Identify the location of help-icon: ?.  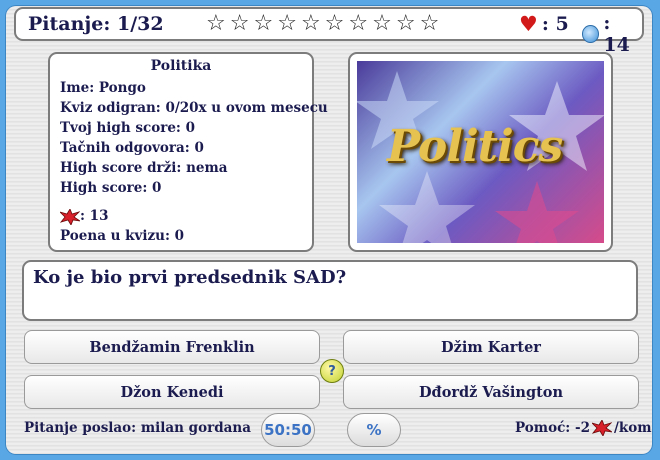
(332, 371).